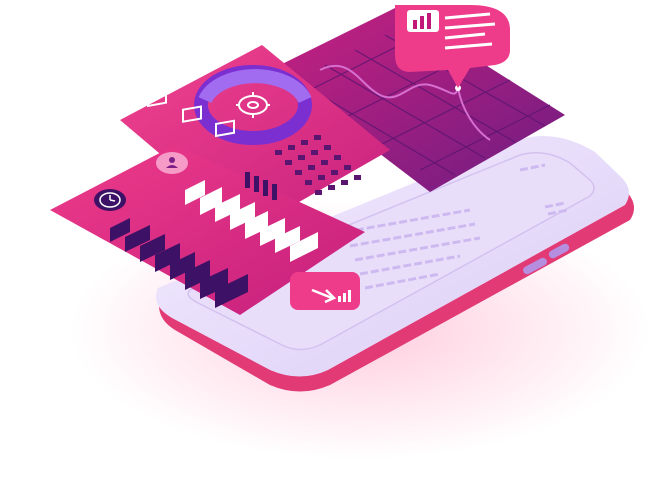 The width and height of the screenshot is (669, 498). Describe the element at coordinates (110, 200) in the screenshot. I see `clock-icon` at that location.